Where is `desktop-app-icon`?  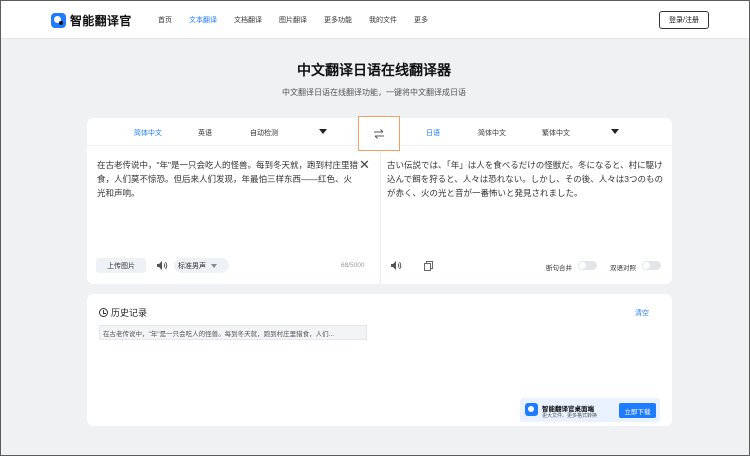
desktop-app-icon is located at coordinates (531, 409).